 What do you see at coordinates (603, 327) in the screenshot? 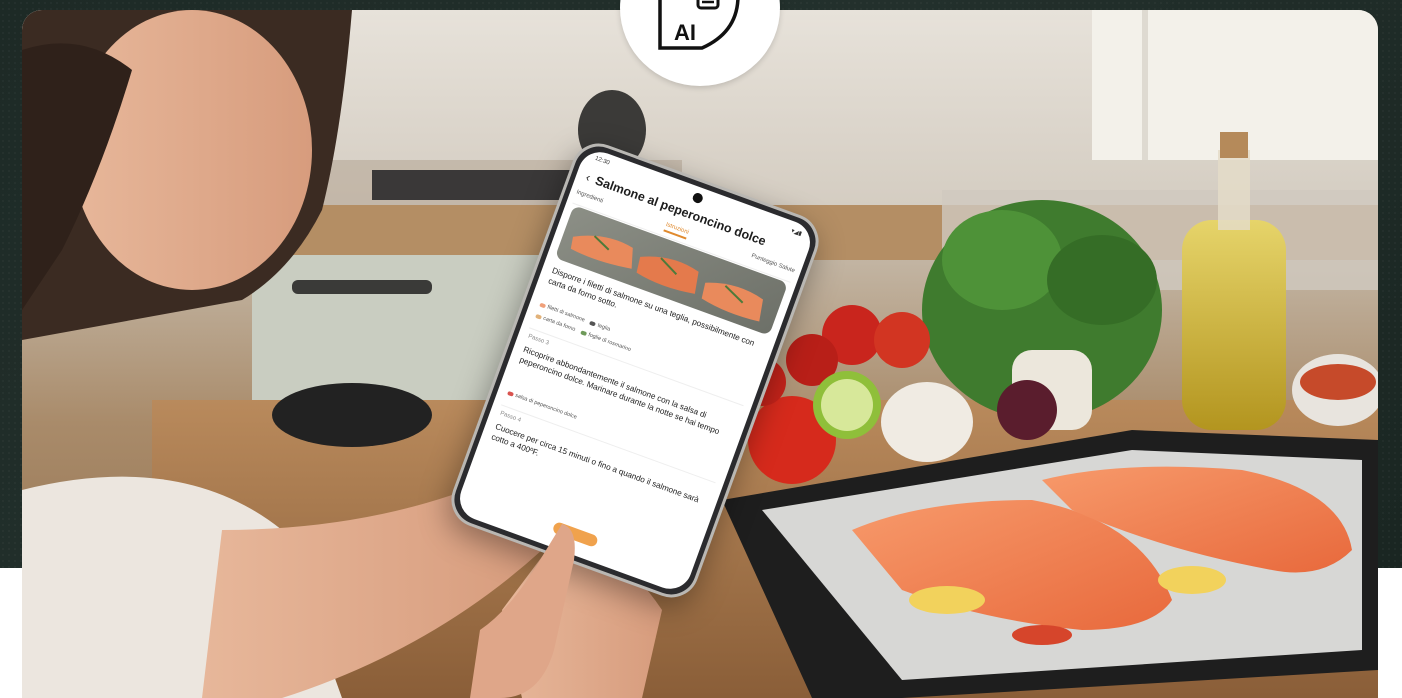
I see `chip-label: teglia` at bounding box center [603, 327].